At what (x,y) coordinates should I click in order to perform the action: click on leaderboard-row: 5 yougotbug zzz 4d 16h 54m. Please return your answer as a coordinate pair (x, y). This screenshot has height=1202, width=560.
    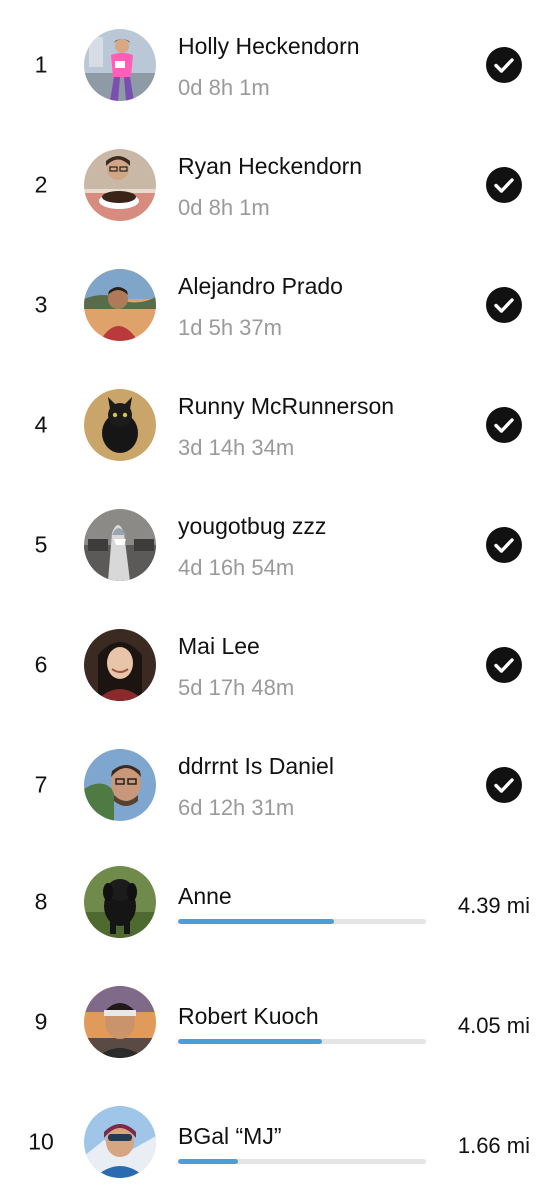
    Looking at the image, I should click on (280, 545).